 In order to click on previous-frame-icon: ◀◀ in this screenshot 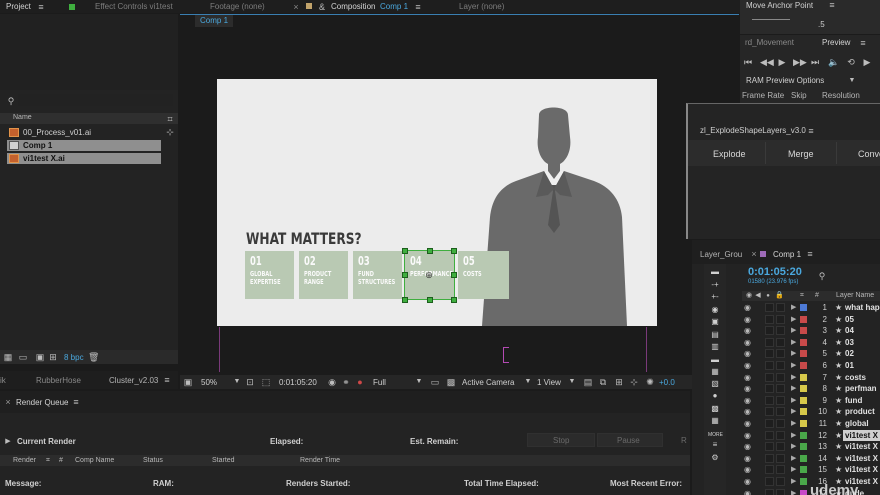, I will do `click(767, 62)`.